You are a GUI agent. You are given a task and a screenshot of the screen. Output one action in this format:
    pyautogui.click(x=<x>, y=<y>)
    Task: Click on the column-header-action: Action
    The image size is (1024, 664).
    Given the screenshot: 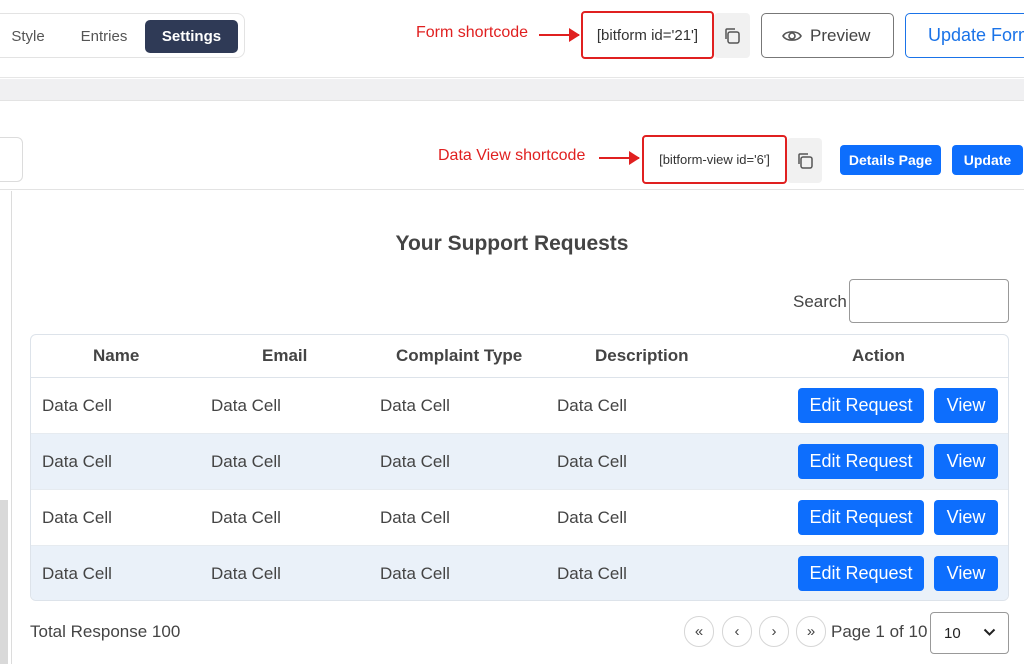 What is the action you would take?
    pyautogui.click(x=878, y=355)
    